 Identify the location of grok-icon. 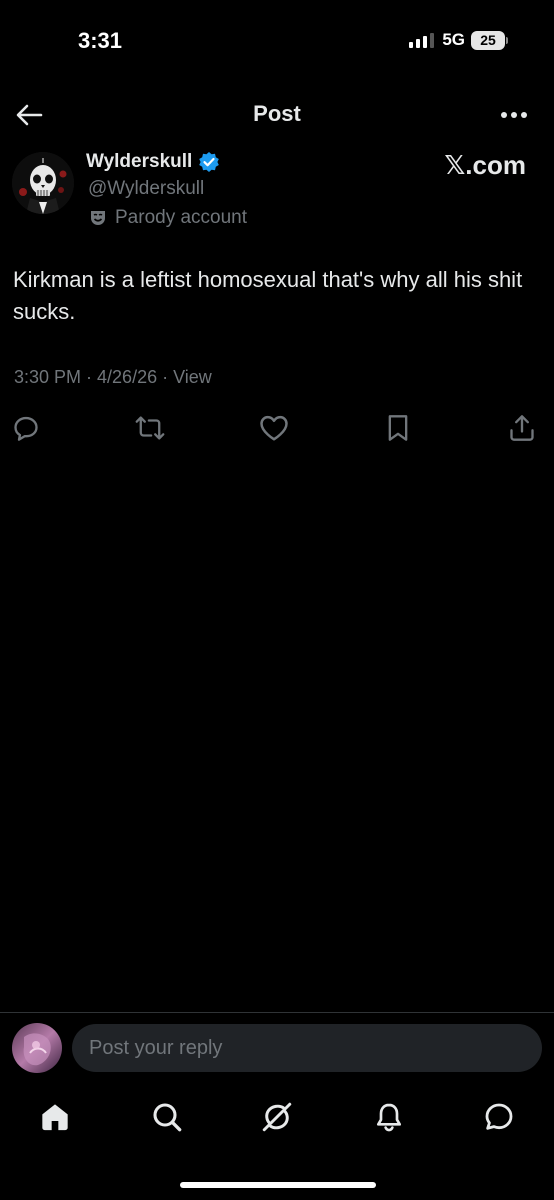
(277, 1117).